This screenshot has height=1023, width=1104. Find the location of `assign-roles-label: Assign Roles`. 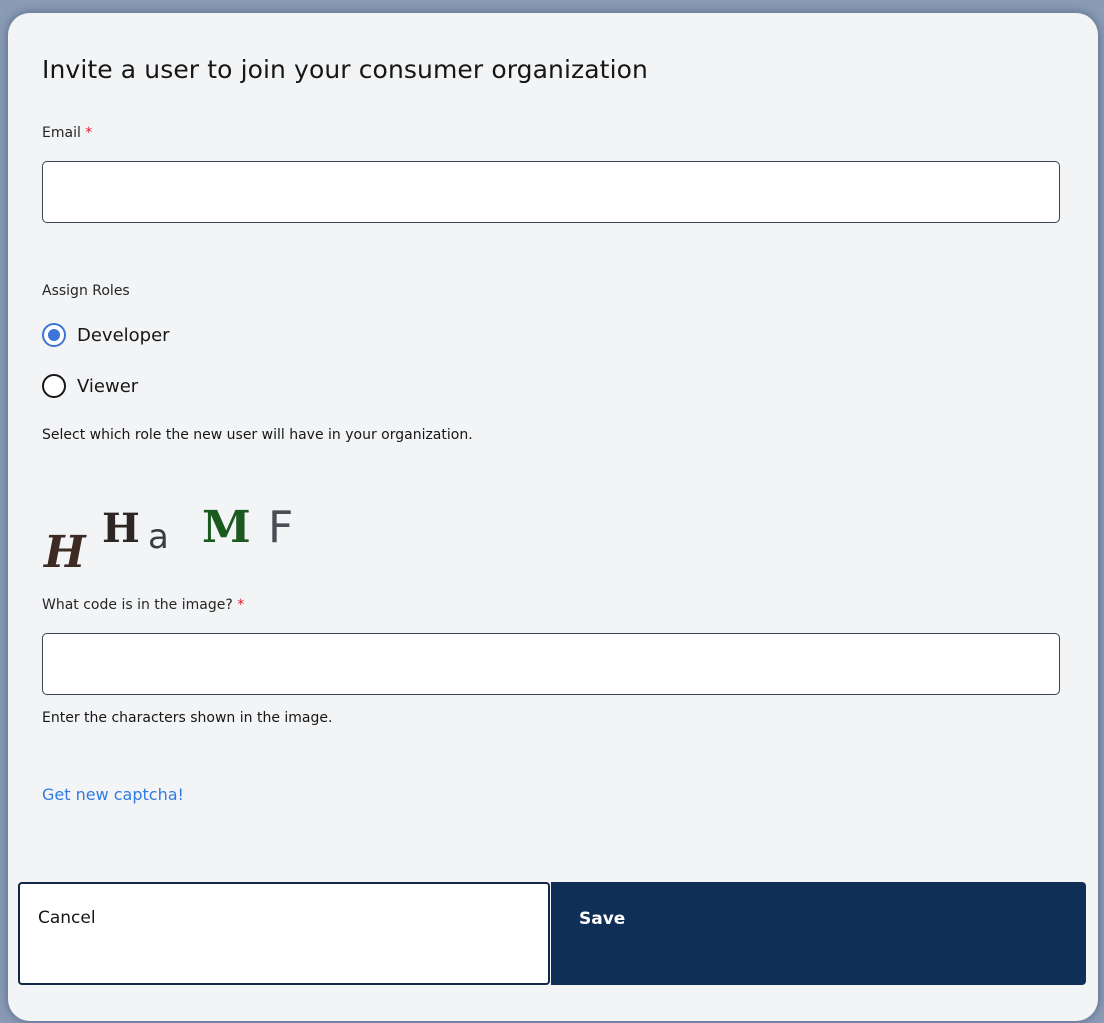

assign-roles-label: Assign Roles is located at coordinates (86, 291).